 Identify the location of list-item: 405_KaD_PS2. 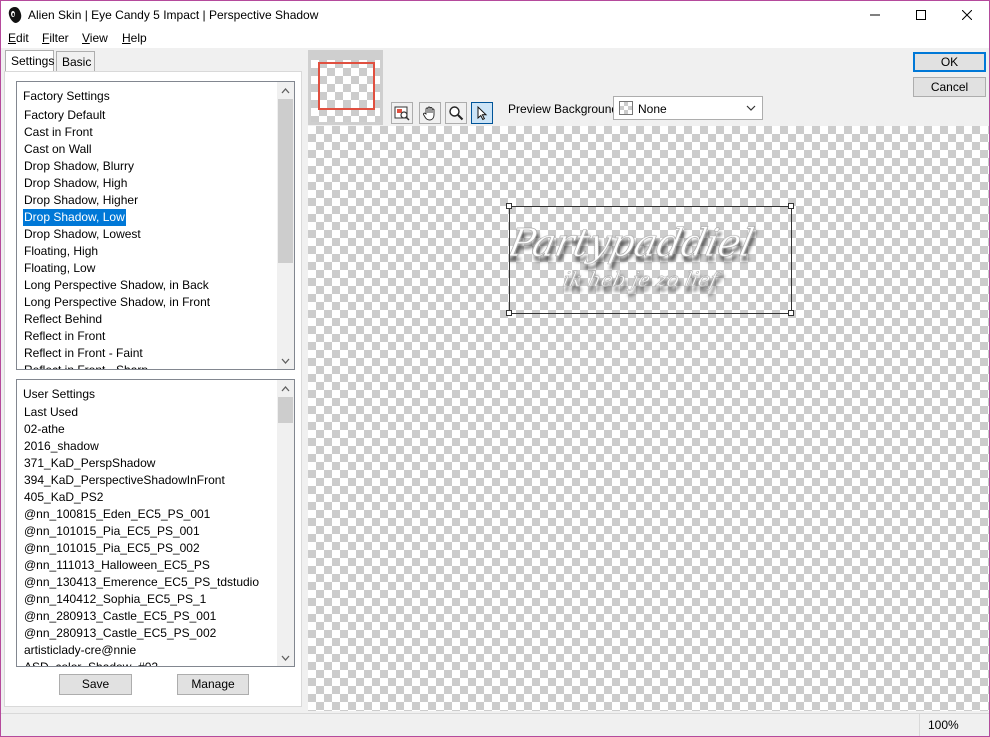
(63, 497).